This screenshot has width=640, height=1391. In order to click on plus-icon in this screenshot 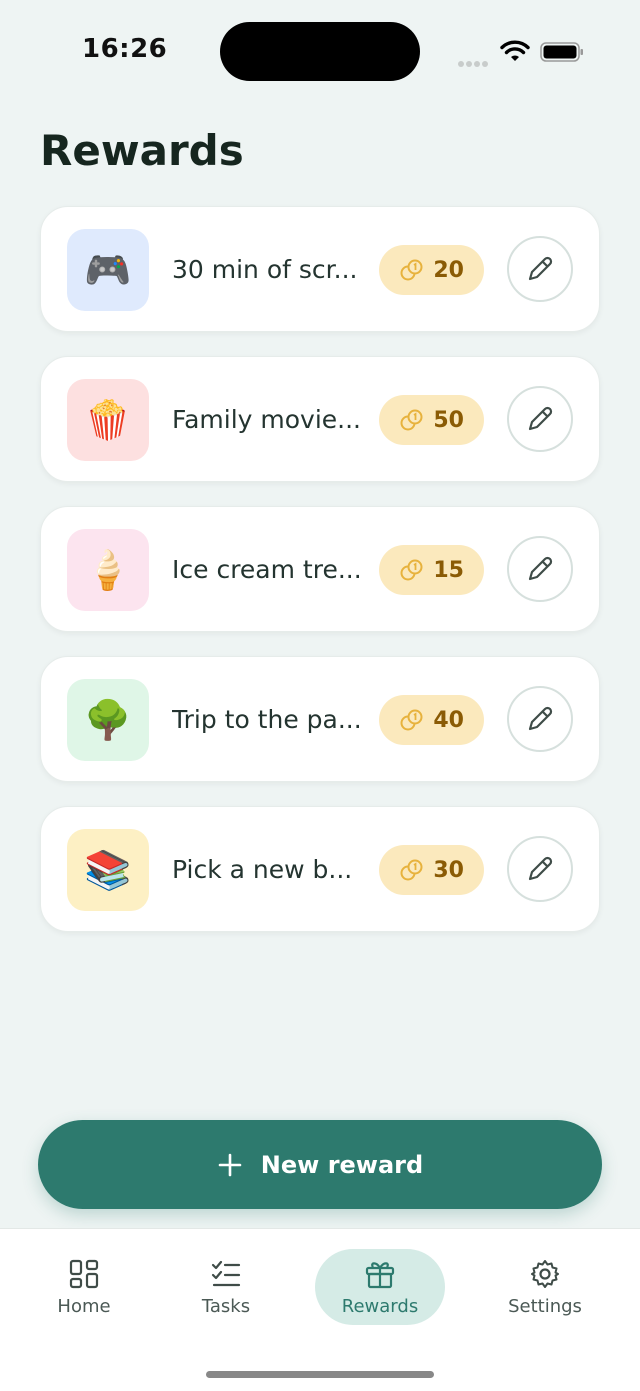, I will do `click(230, 1164)`.